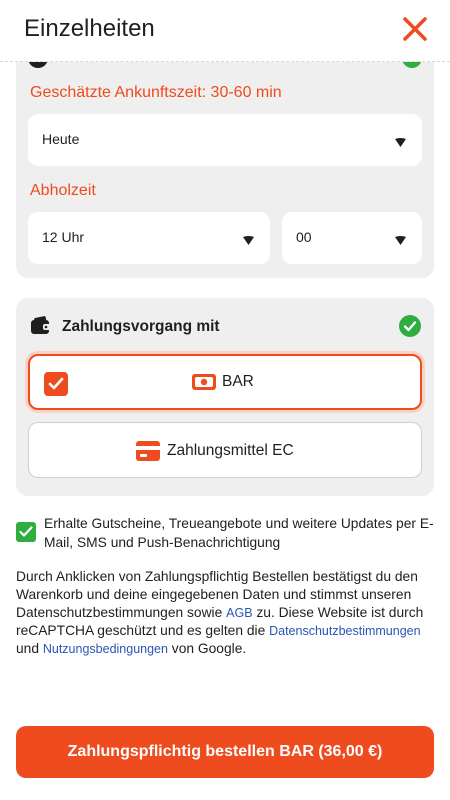 The width and height of the screenshot is (450, 800). I want to click on payment-option-bar: BAR, so click(225, 382).